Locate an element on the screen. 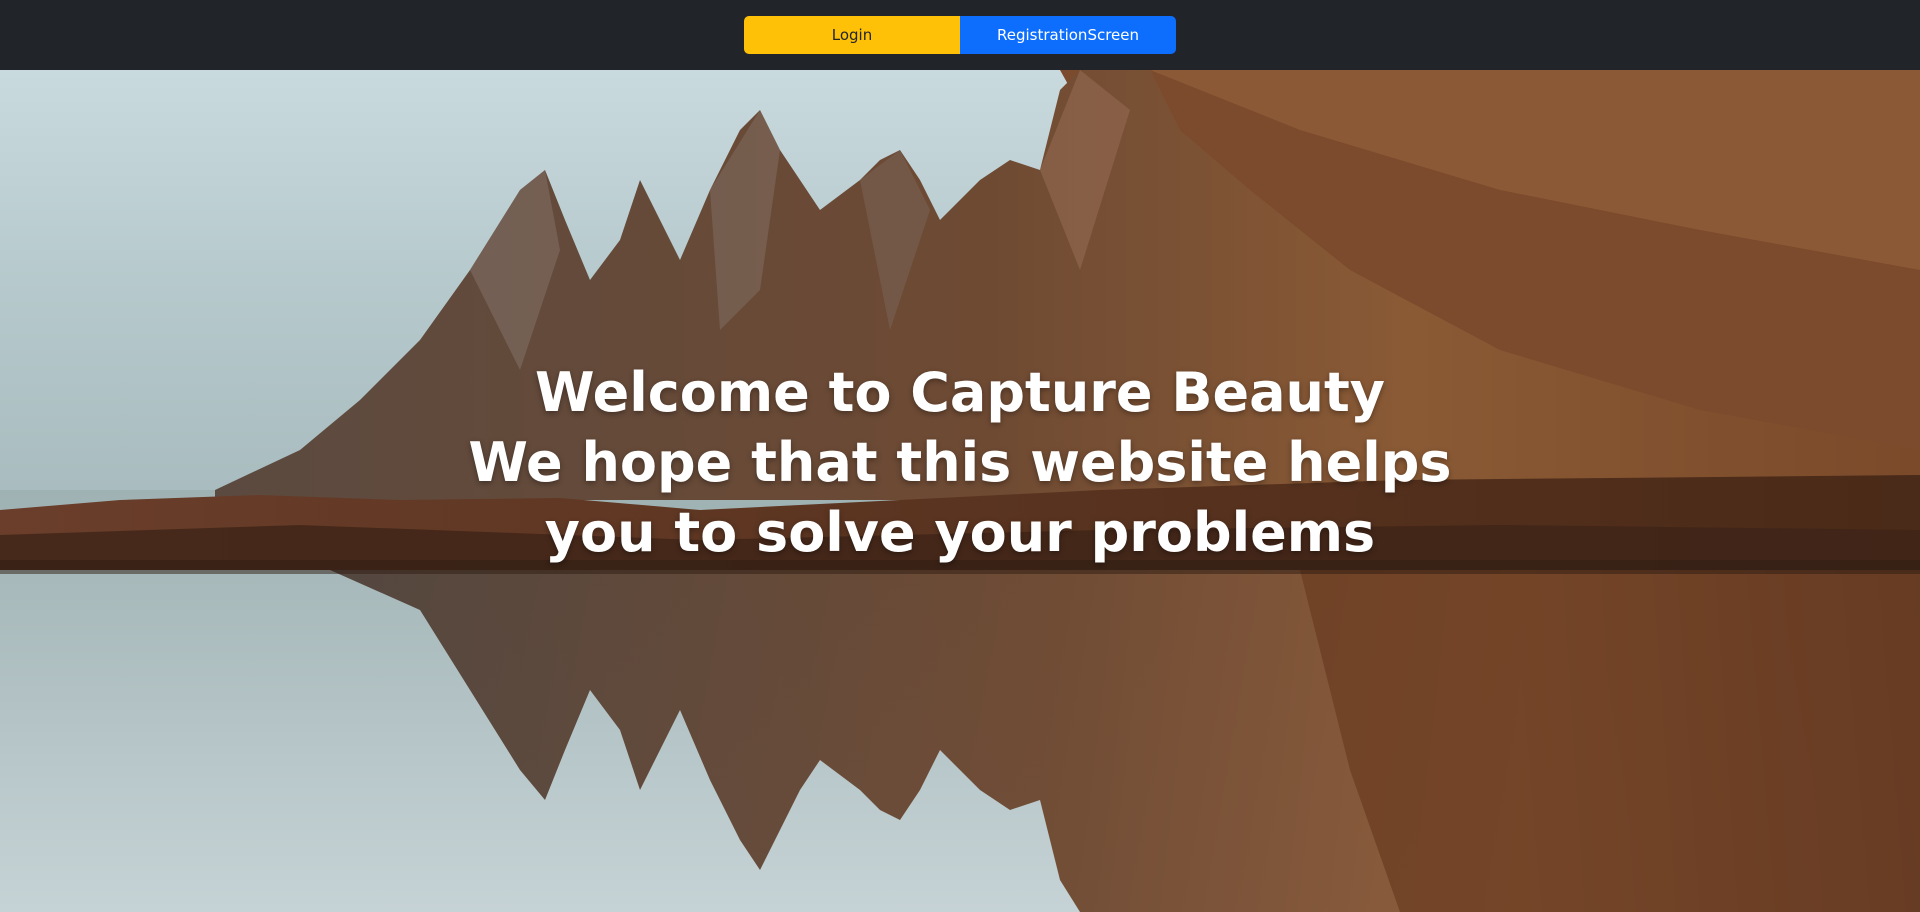 This screenshot has width=1920, height=912. hero-line-3: you to solve your problems is located at coordinates (960, 532).